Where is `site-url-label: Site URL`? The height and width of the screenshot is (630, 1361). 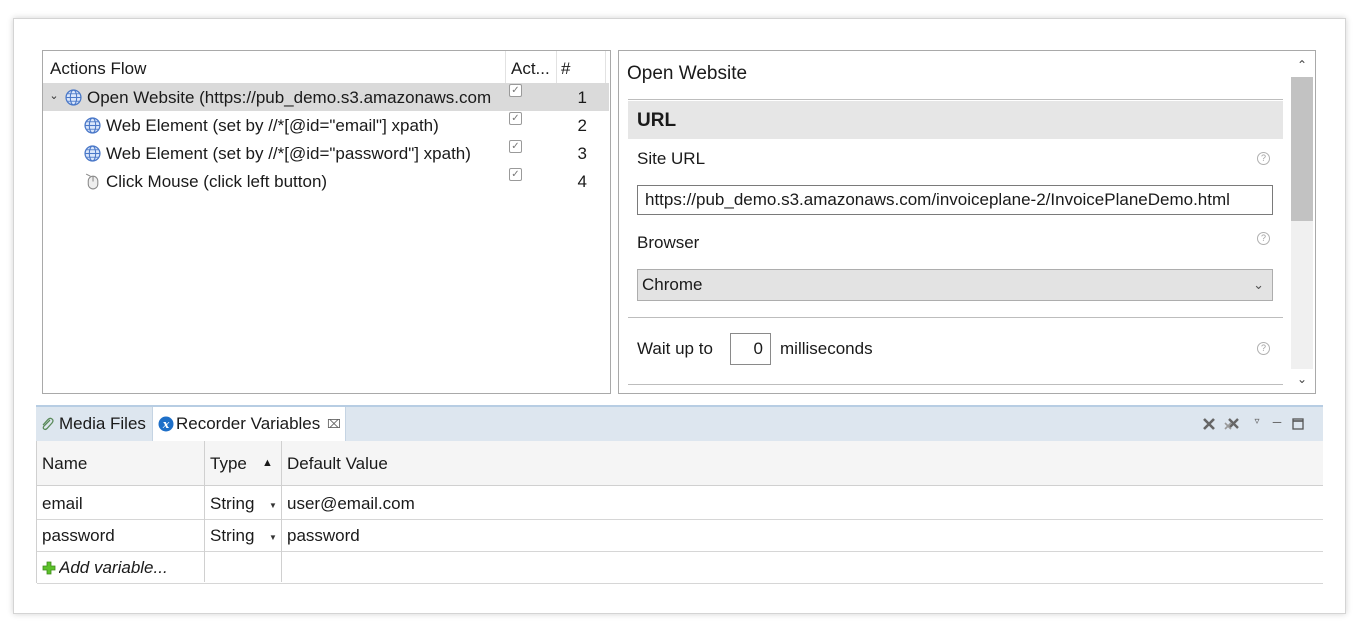
site-url-label: Site URL is located at coordinates (671, 158).